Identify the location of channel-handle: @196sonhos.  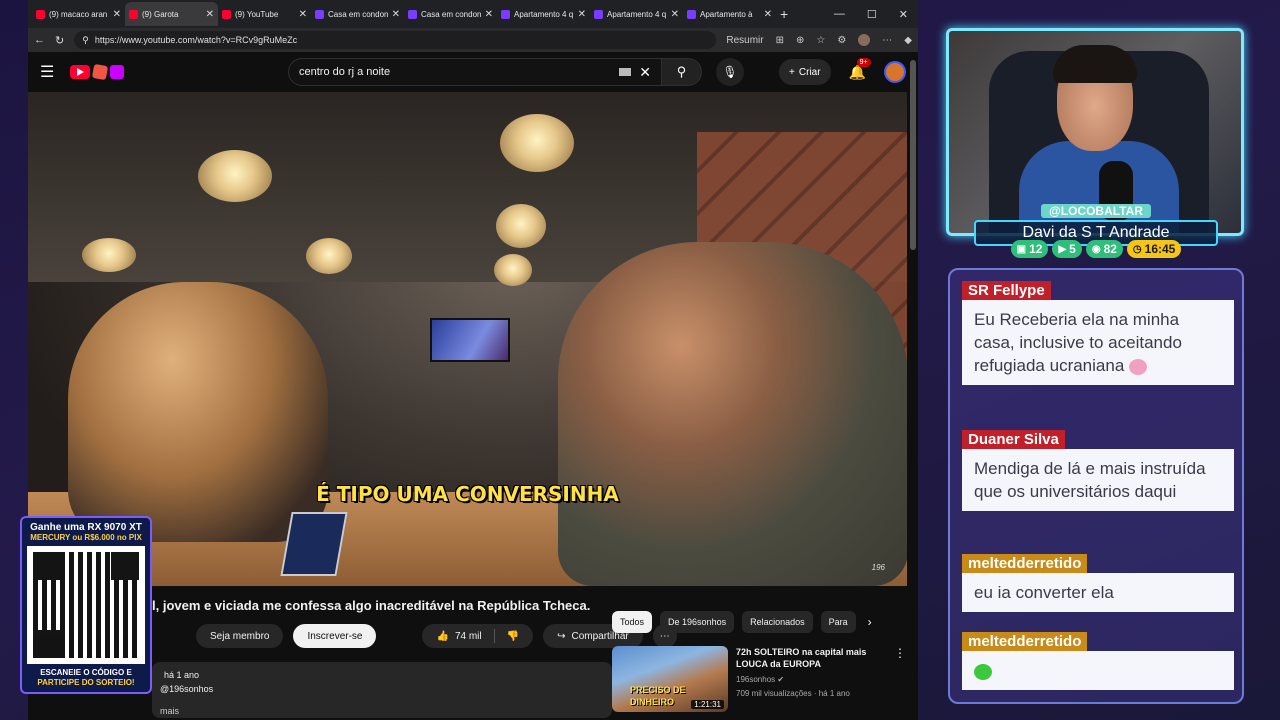
(382, 689).